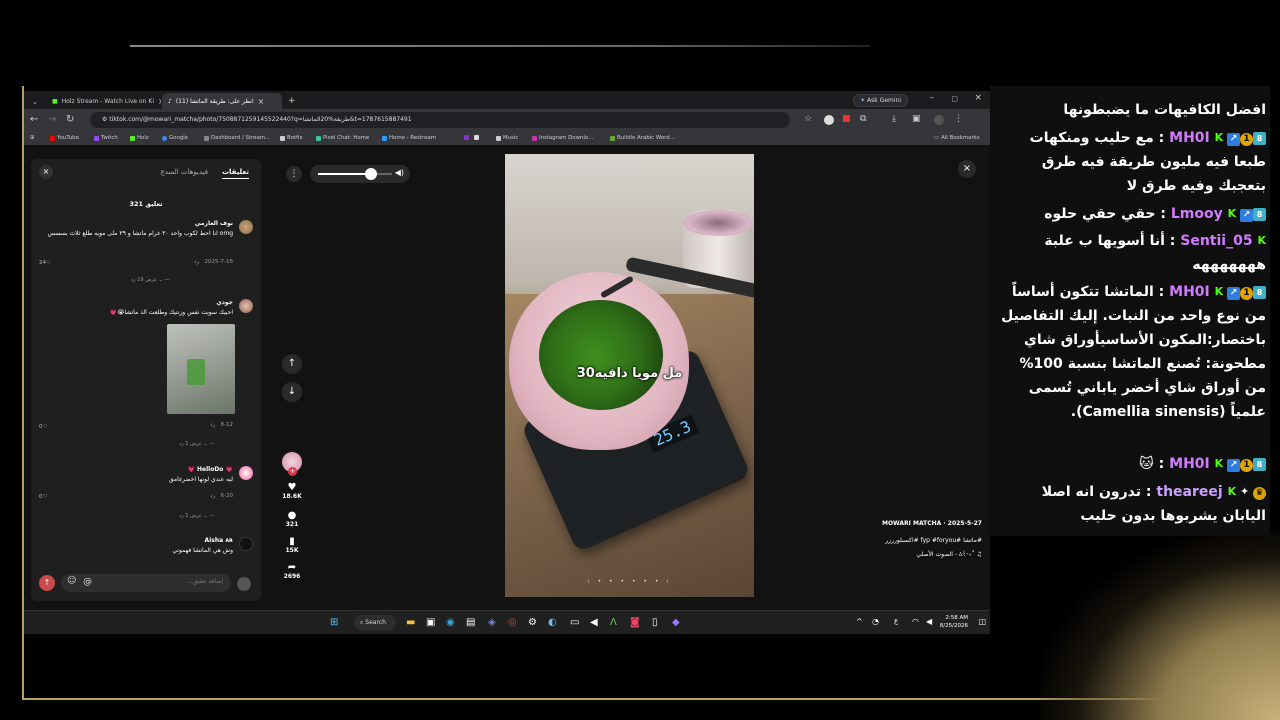  What do you see at coordinates (863, 119) in the screenshot?
I see `extensions-puzzle-icon: ⧉` at bounding box center [863, 119].